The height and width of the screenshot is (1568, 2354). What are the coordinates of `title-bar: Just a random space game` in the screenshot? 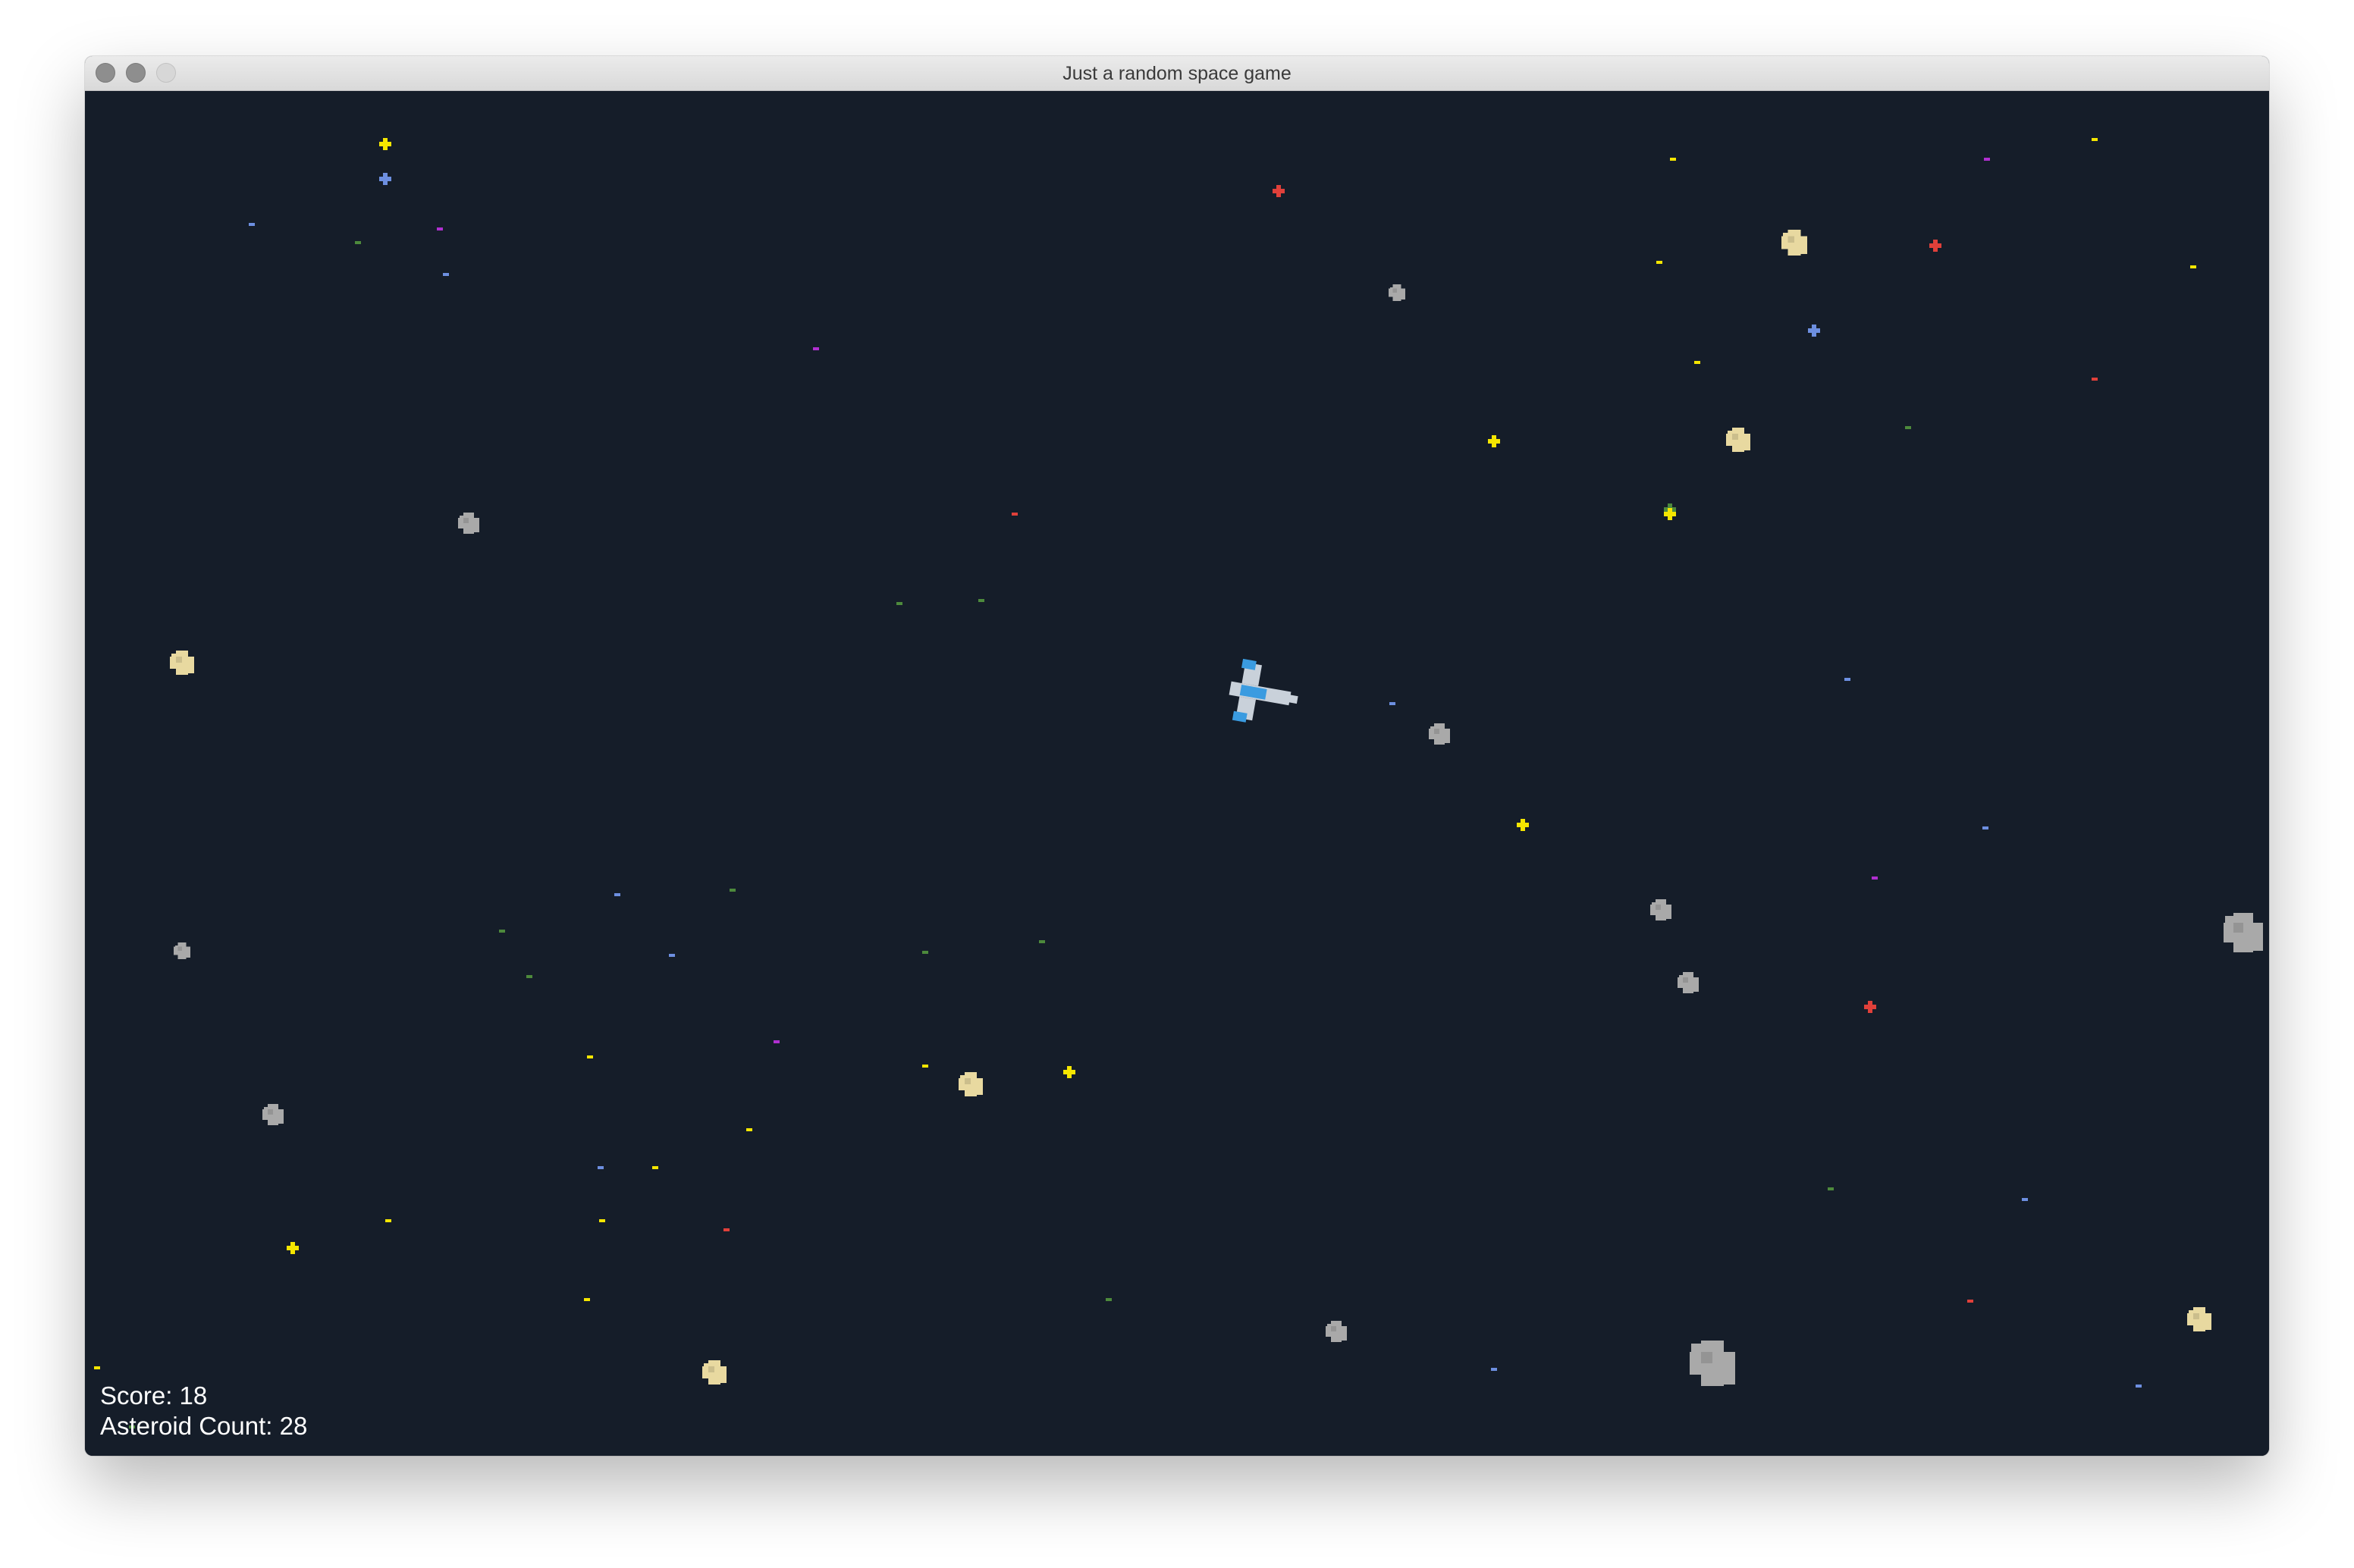 It's located at (1177, 74).